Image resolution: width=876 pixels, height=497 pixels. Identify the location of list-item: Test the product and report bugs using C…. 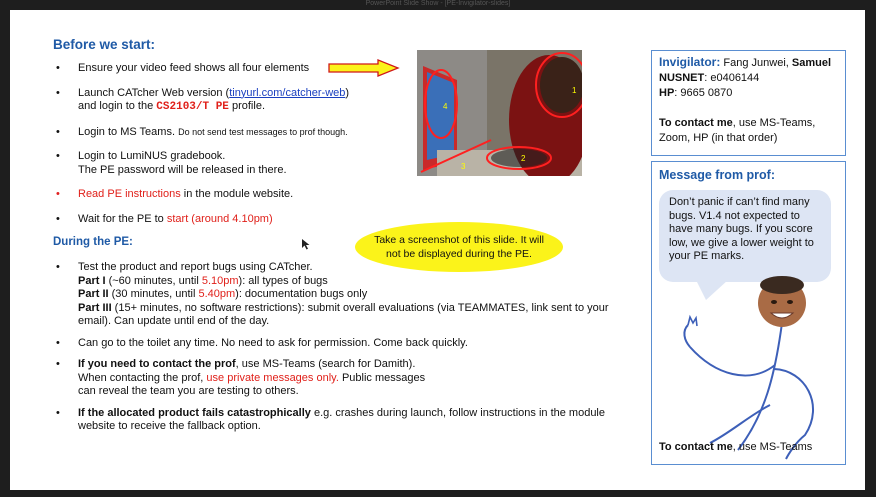
(337, 295).